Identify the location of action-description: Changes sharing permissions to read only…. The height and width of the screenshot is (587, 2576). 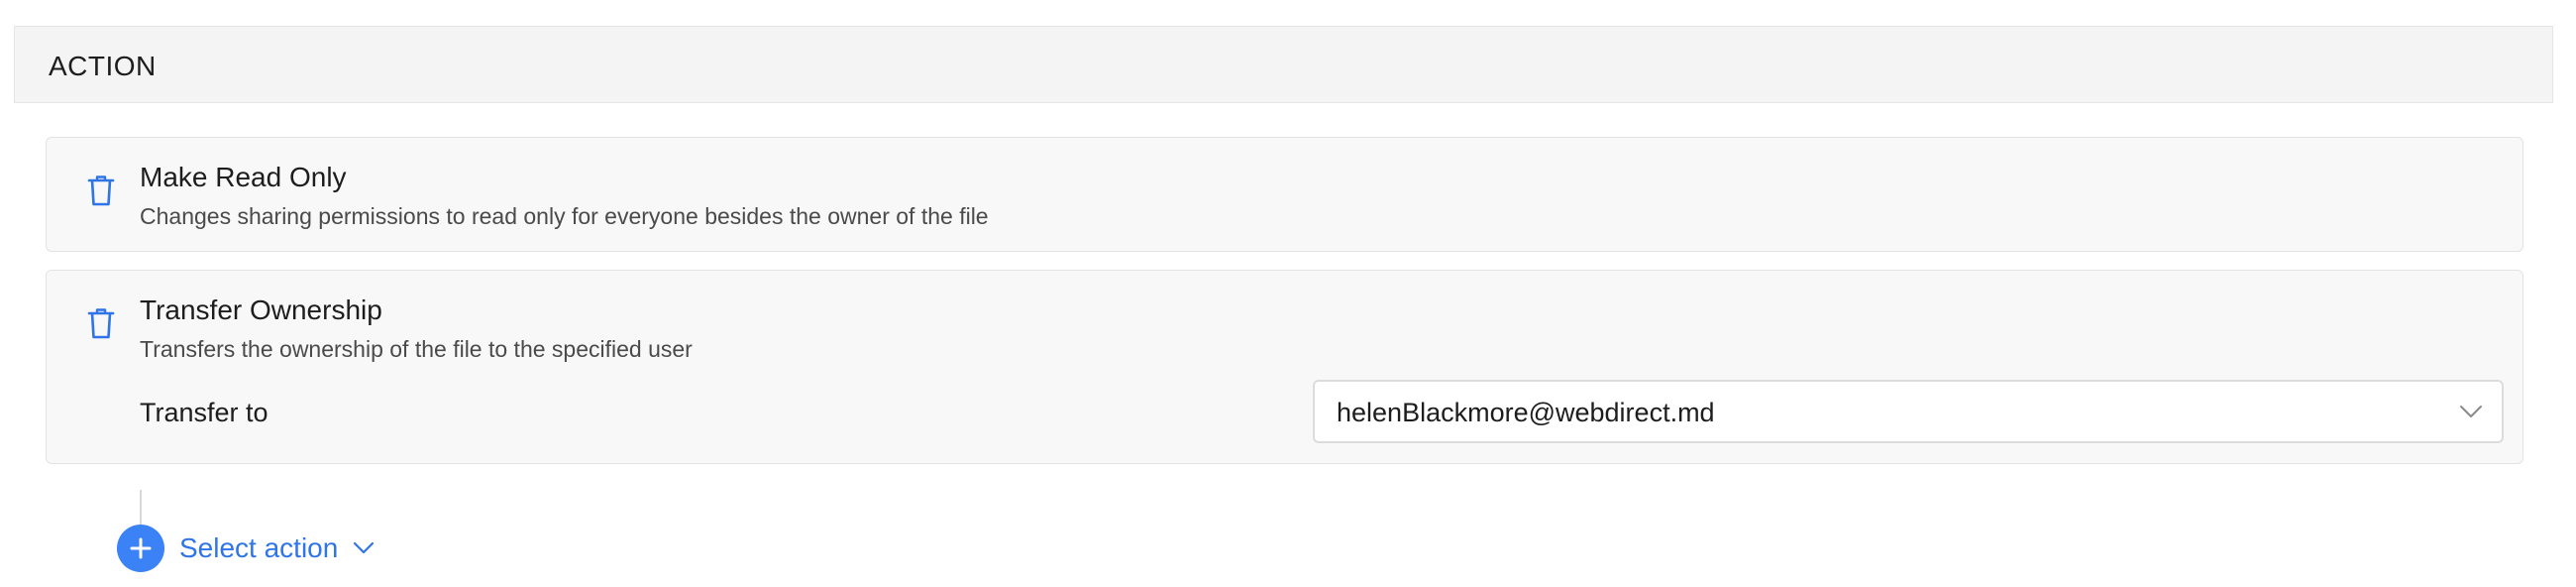
(564, 216).